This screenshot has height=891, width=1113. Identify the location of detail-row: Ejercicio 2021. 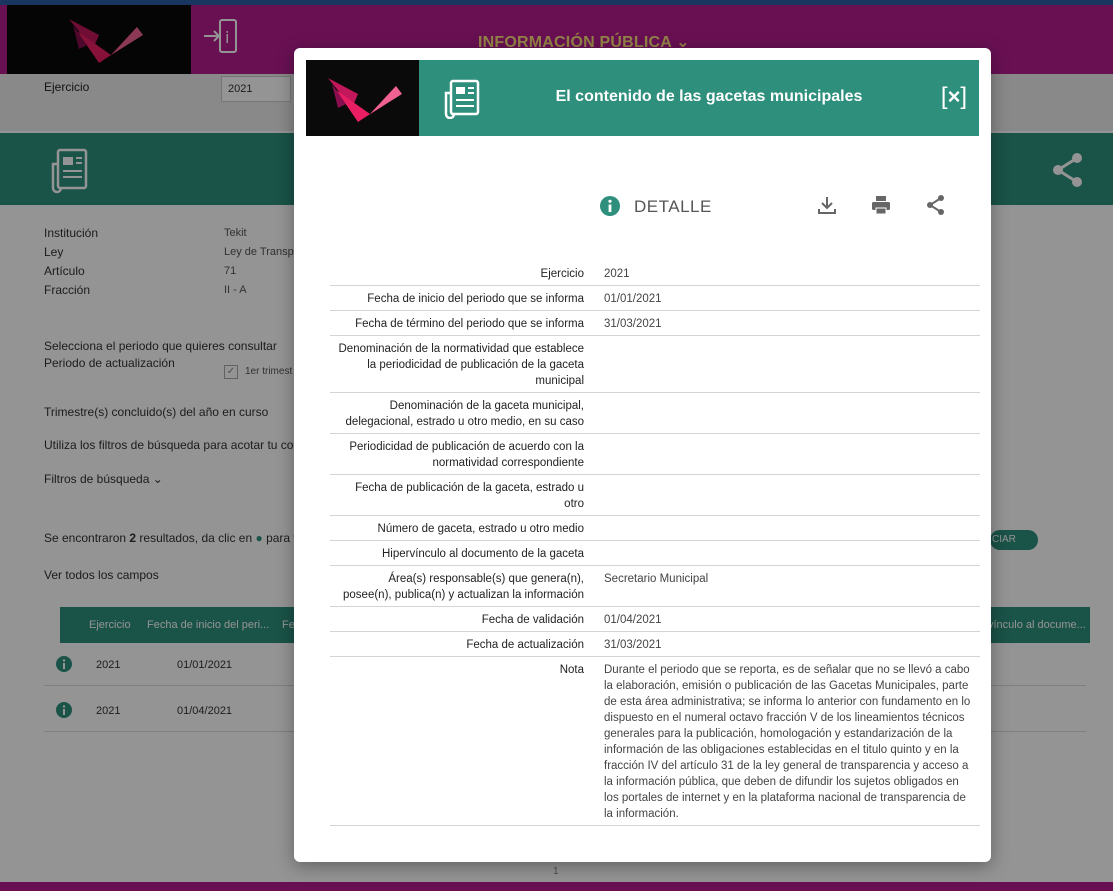
(655, 273).